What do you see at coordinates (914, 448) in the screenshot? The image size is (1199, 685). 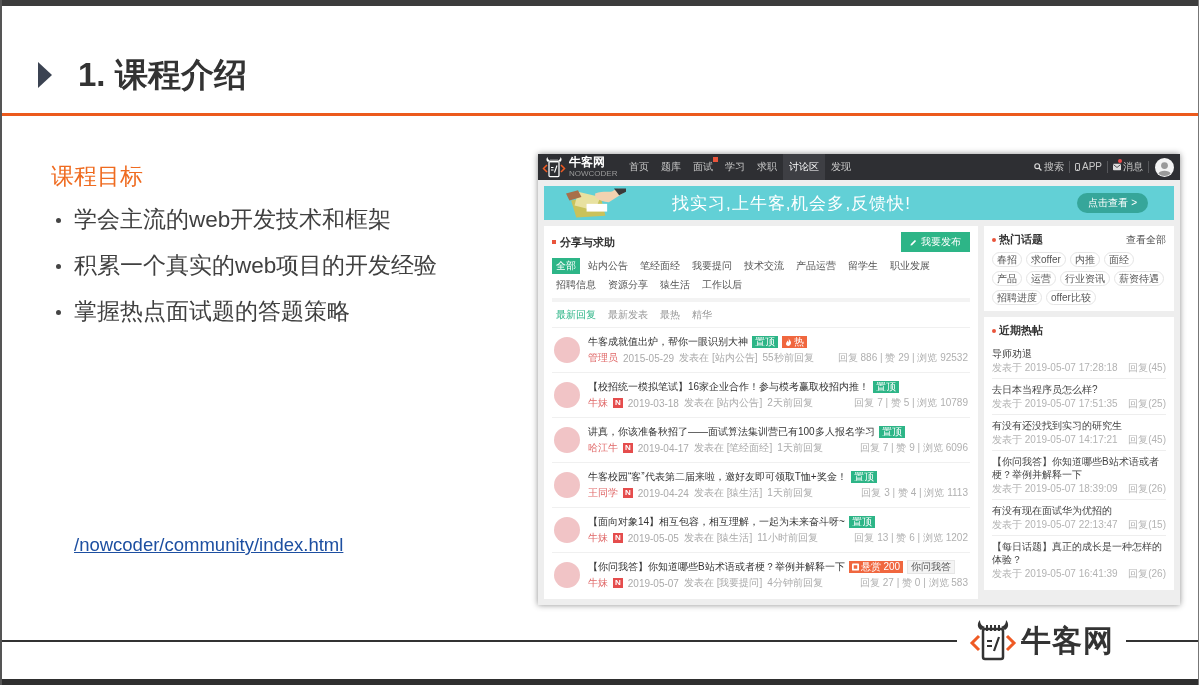 I see `post-stats: 回复 7 | 赞 9 | 浏览 6096` at bounding box center [914, 448].